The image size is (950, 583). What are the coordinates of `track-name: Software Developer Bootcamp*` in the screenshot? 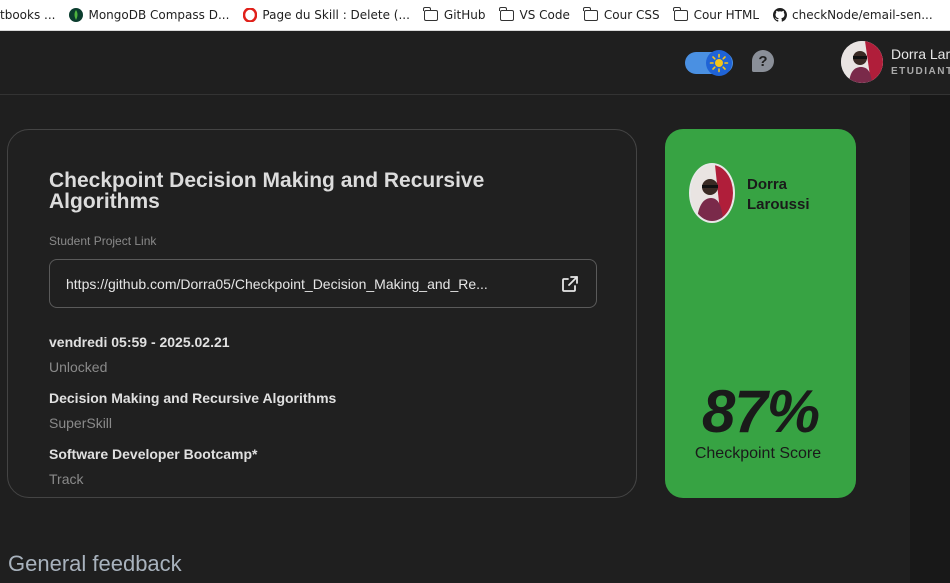 It's located at (153, 454).